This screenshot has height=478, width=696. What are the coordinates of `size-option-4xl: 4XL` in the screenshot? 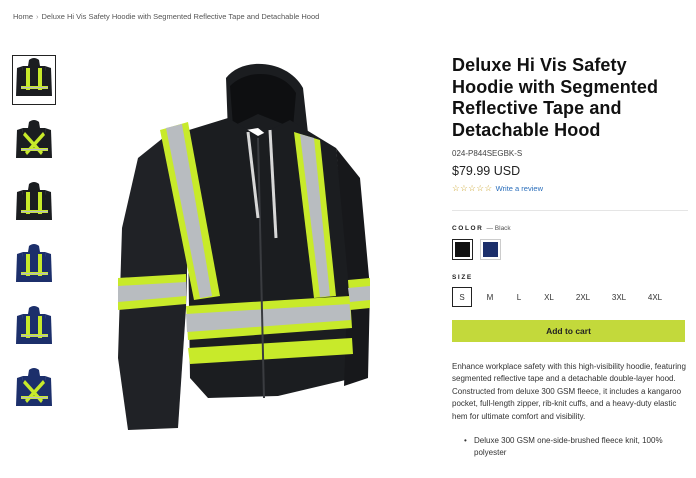 It's located at (655, 297).